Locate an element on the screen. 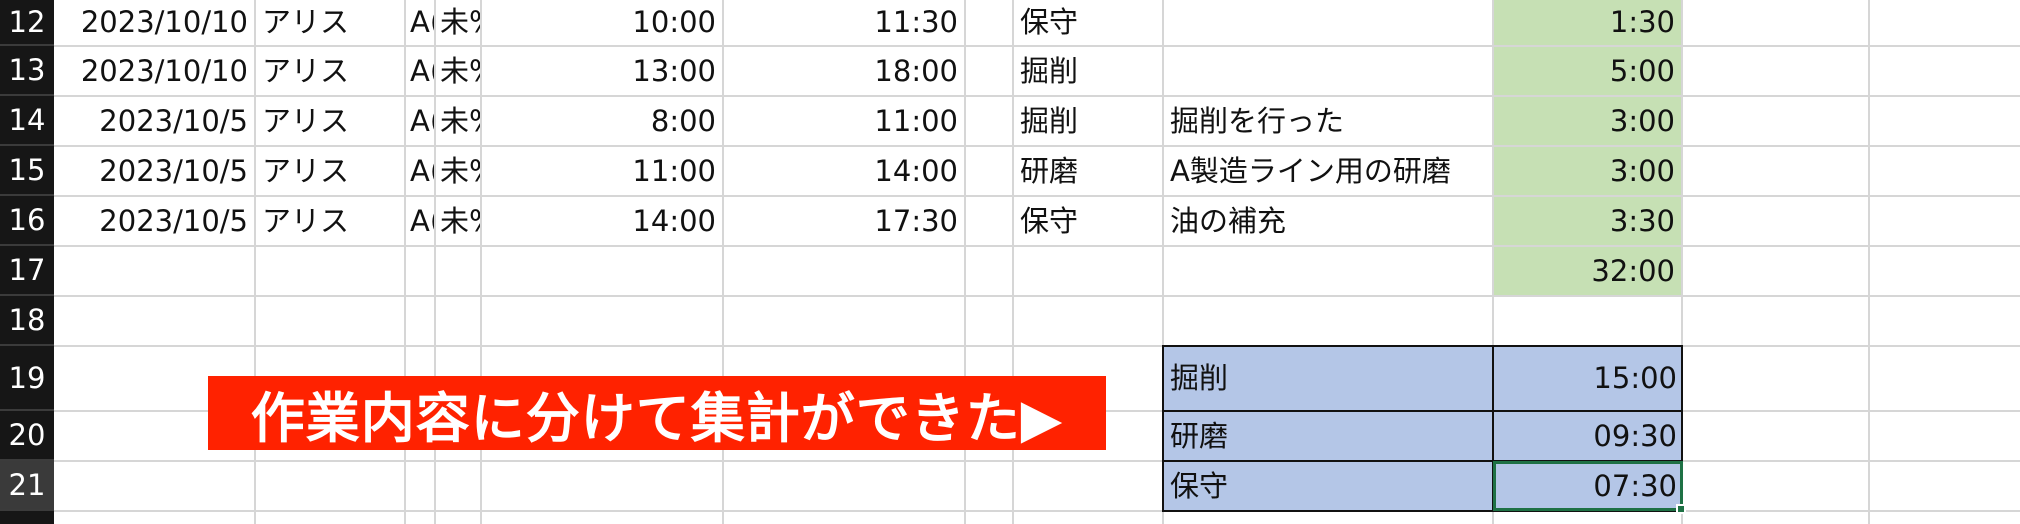 The height and width of the screenshot is (524, 2020). row-header-18: 18 is located at coordinates (27, 321).